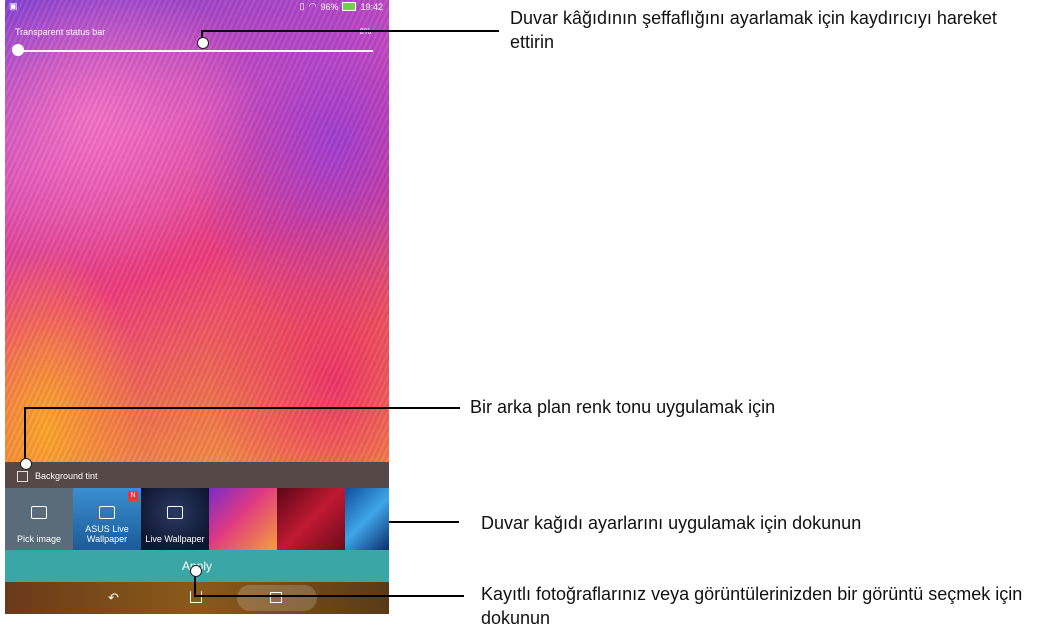  I want to click on home-icon, so click(196, 597).